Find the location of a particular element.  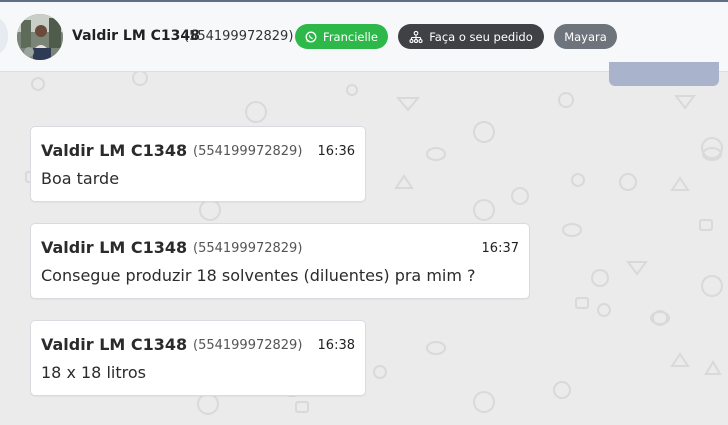

place-order-button: Faça o seu pedido is located at coordinates (471, 36).